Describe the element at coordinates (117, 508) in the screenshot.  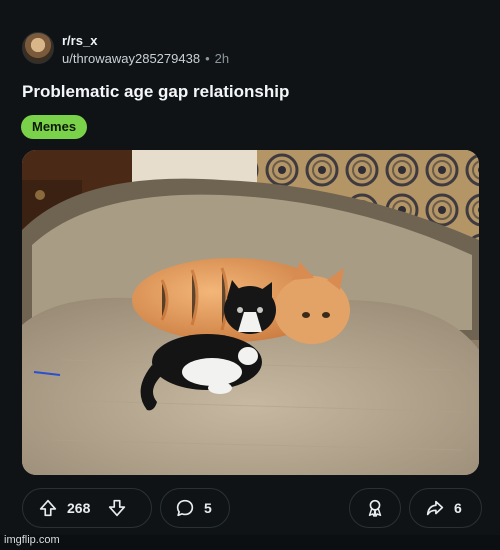
I see `arrow-down-icon` at that location.